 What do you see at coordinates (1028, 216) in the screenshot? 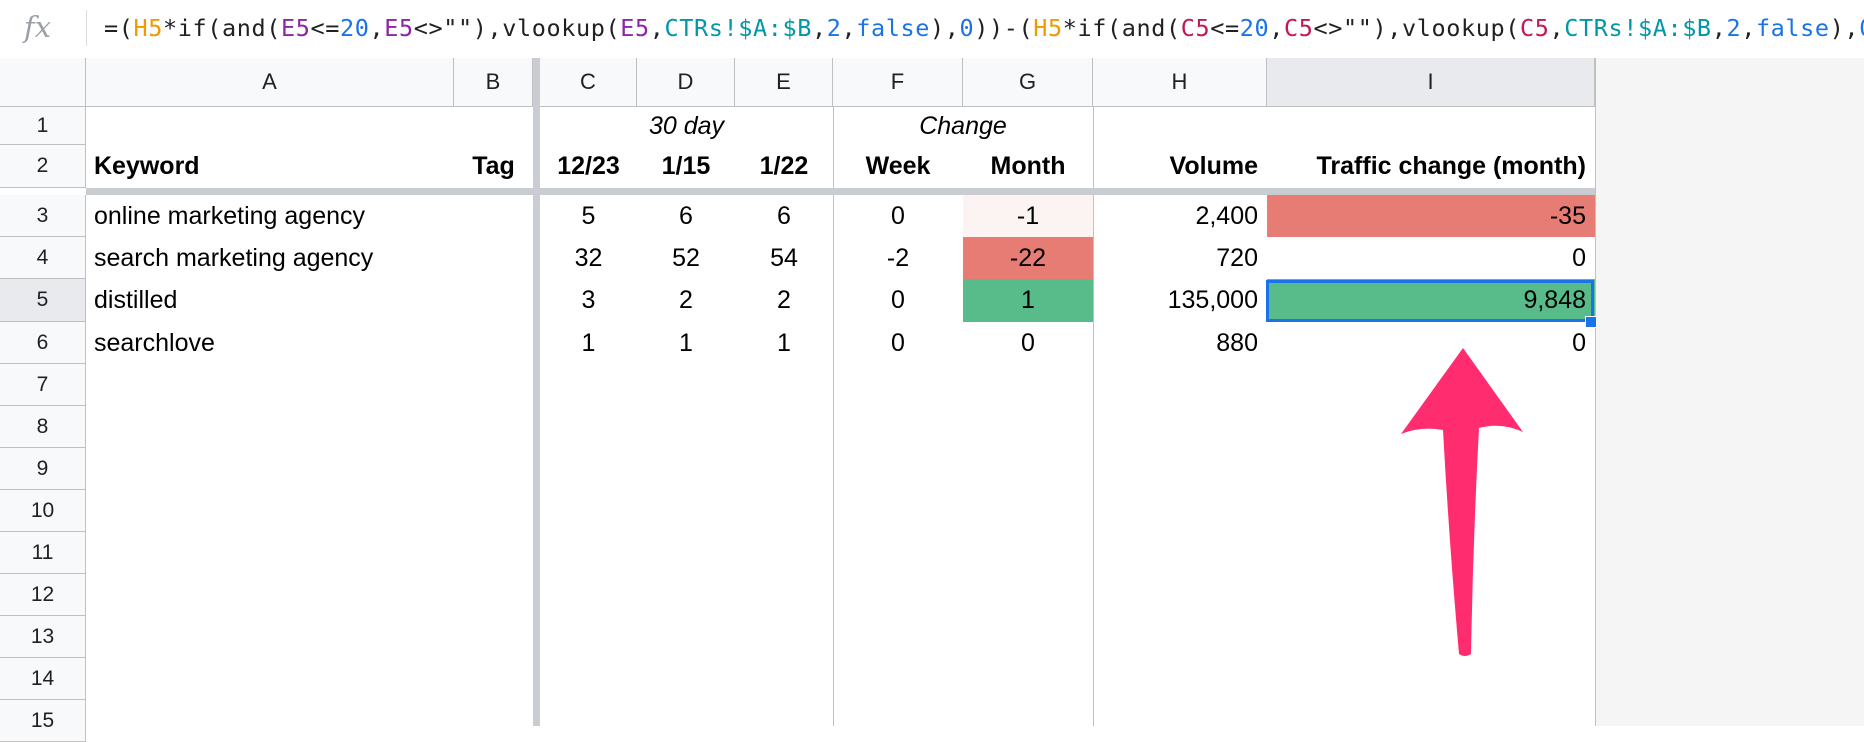
I see `cell-month: -1` at bounding box center [1028, 216].